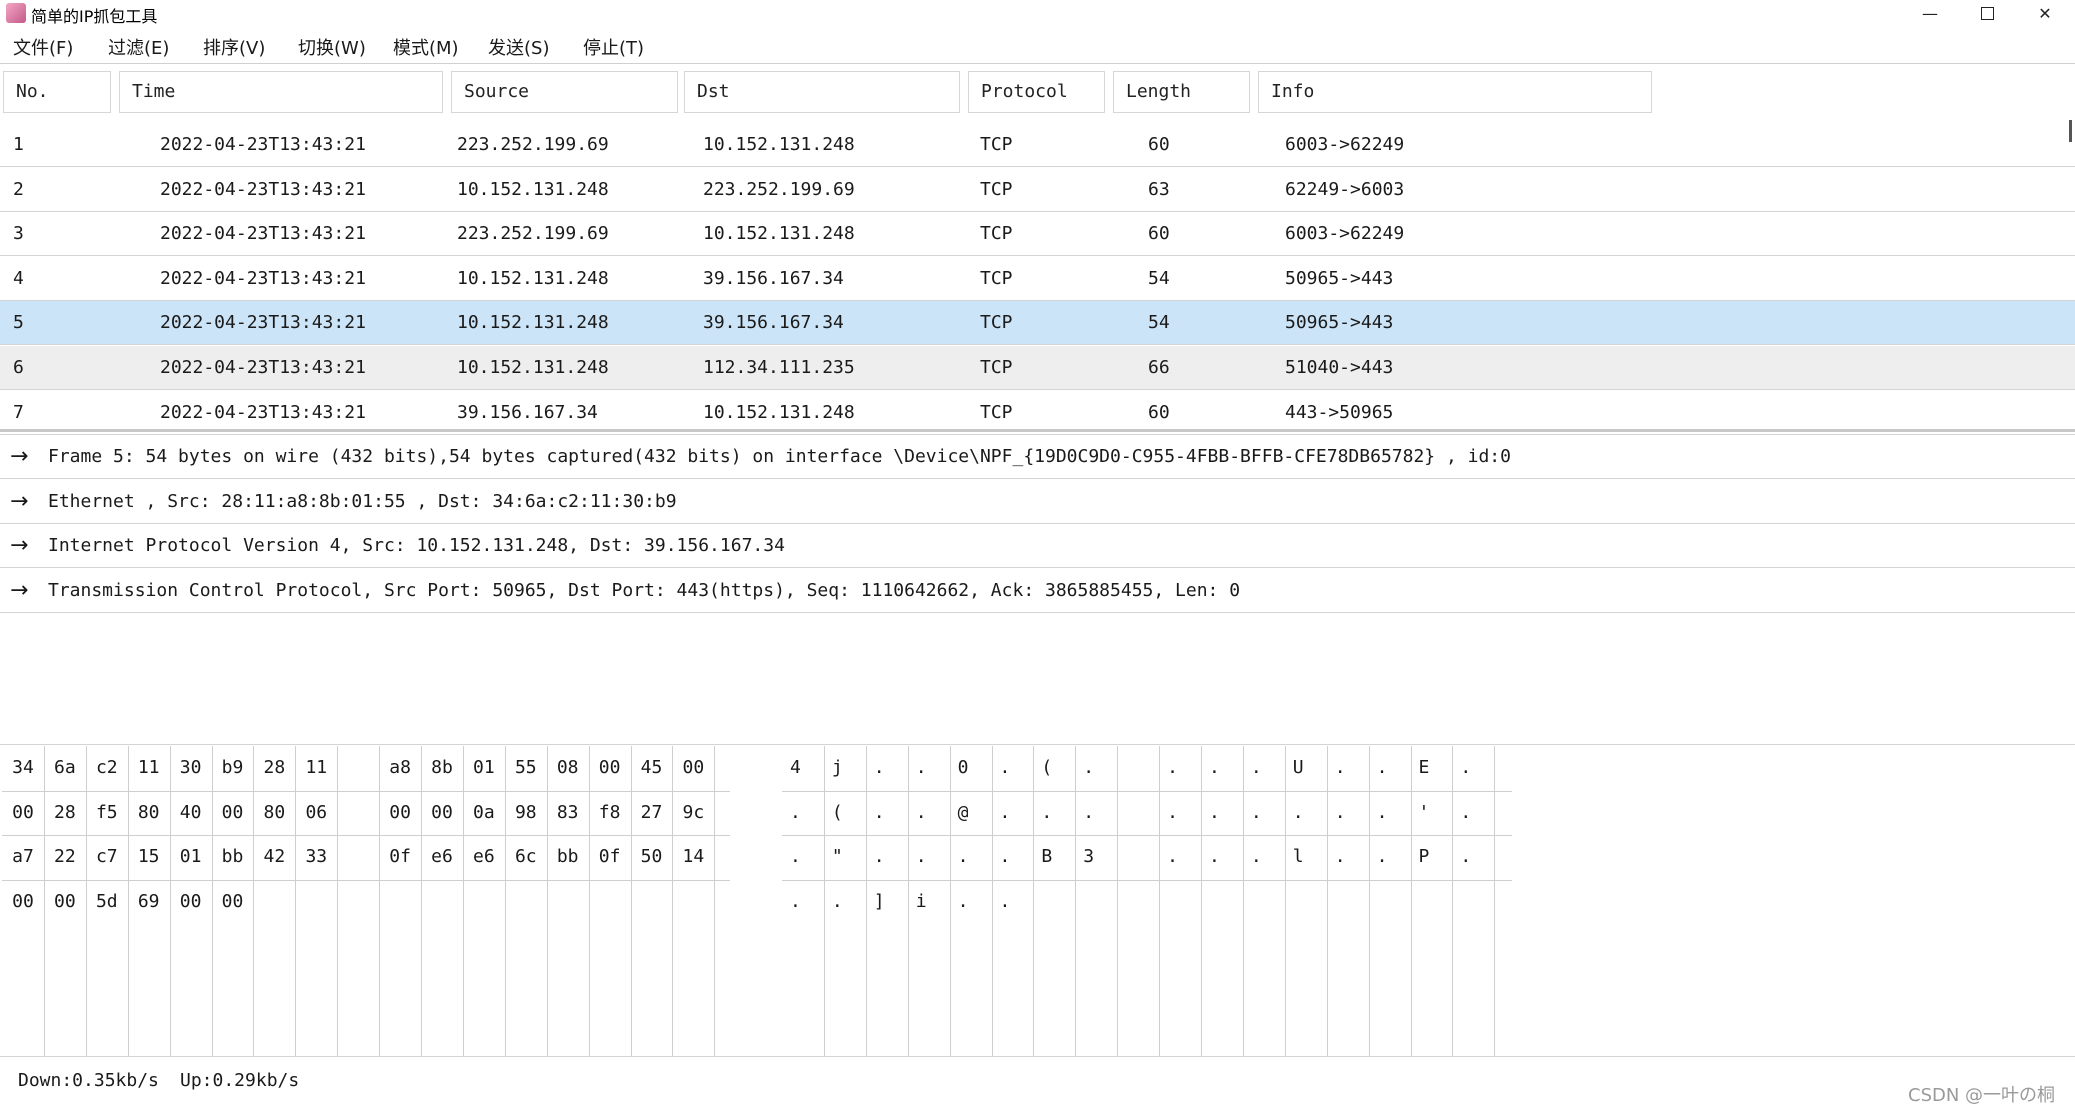  What do you see at coordinates (57, 92) in the screenshot?
I see `column-header-no: No.` at bounding box center [57, 92].